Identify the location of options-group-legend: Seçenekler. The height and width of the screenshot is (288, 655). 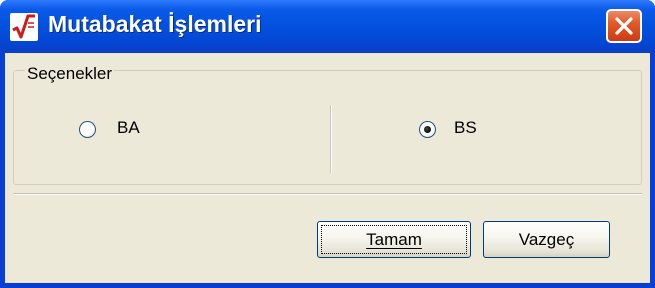
(70, 74).